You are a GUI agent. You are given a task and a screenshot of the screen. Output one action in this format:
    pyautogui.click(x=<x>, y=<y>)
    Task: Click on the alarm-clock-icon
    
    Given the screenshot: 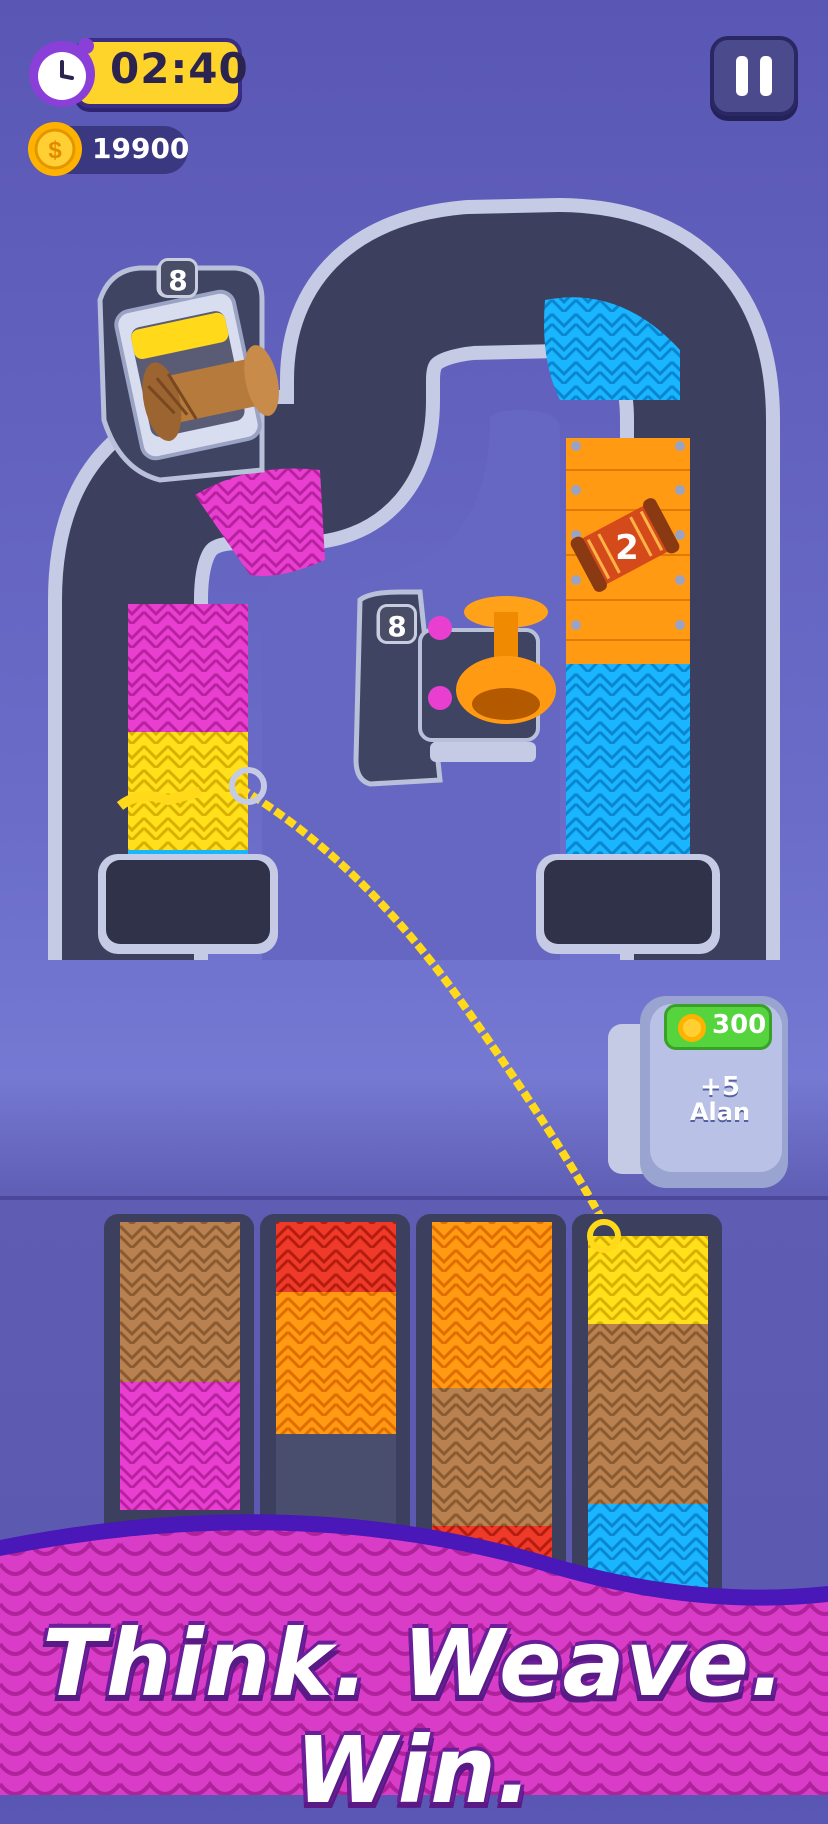 What is the action you would take?
    pyautogui.click(x=62, y=72)
    